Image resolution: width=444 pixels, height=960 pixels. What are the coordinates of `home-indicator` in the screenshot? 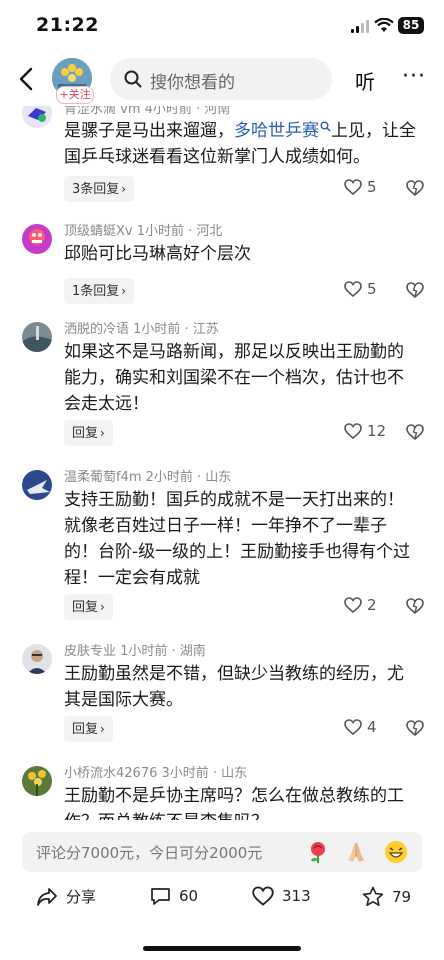 It's located at (222, 948).